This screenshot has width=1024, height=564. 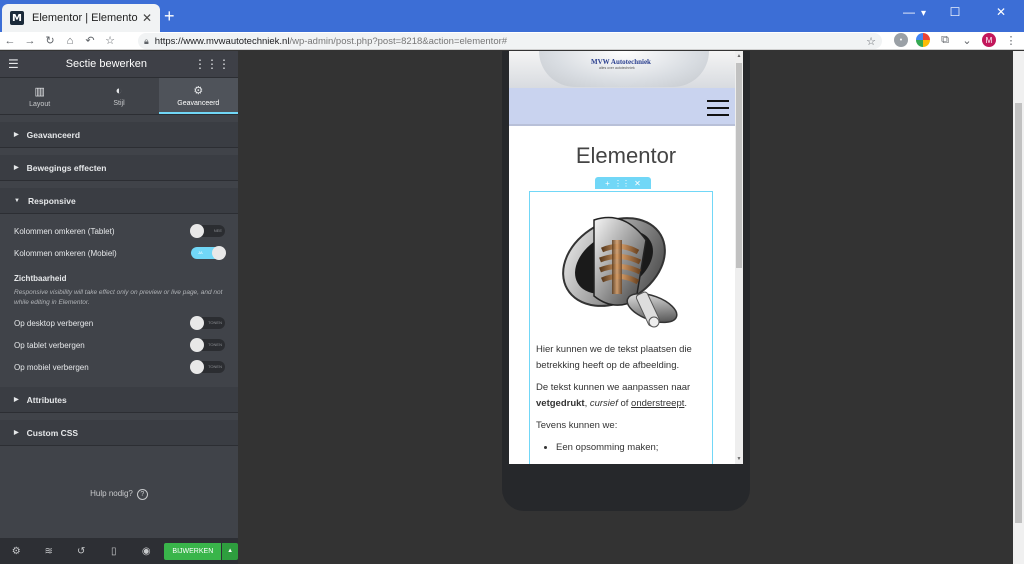 What do you see at coordinates (30, 41) in the screenshot?
I see `forward-icon: →` at bounding box center [30, 41].